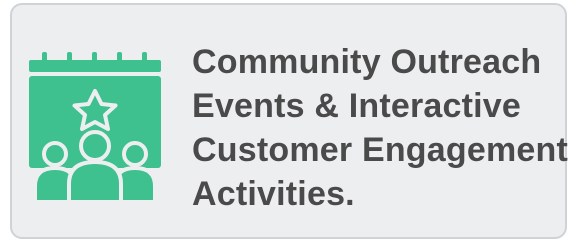  I want to click on description-line-4: Activities., so click(273, 194).